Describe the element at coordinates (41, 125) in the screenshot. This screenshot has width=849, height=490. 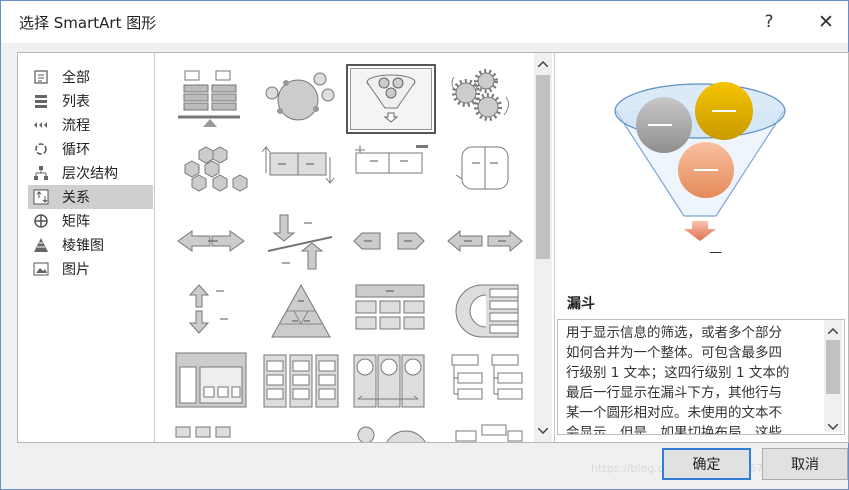
I see `process-icon` at that location.